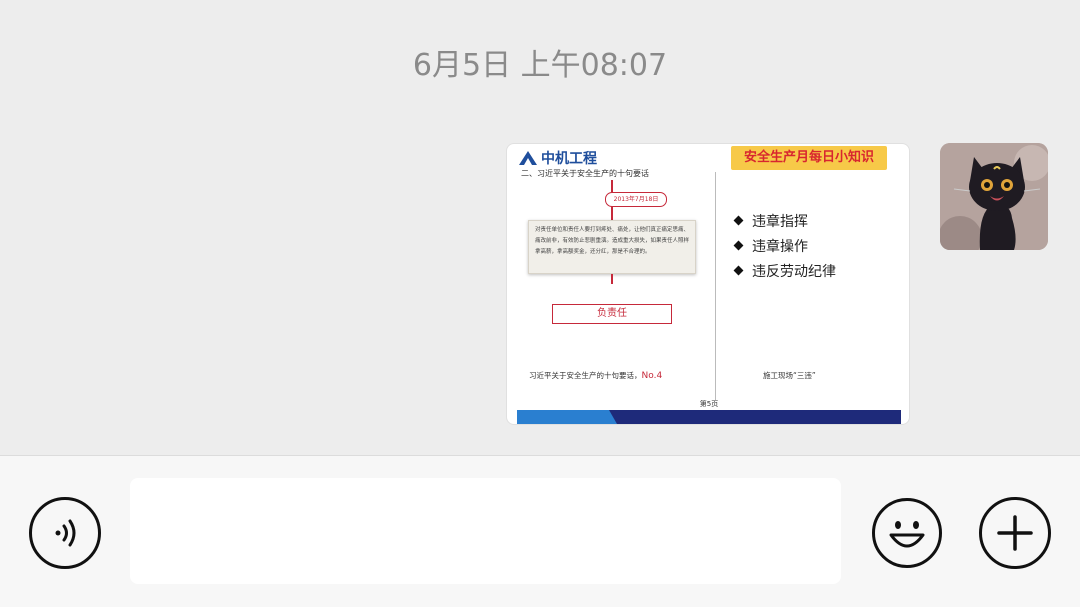 Image resolution: width=1080 pixels, height=607 pixels. Describe the element at coordinates (709, 404) in the screenshot. I see `slide-page-number: 第5页` at that location.